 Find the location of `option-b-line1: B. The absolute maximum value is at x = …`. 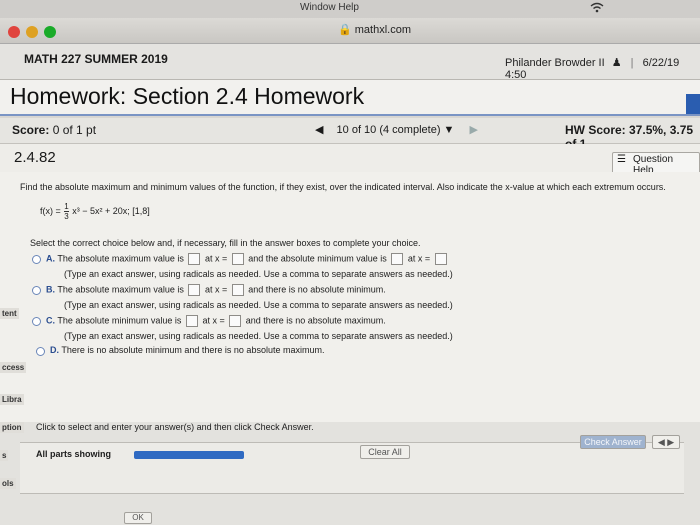

option-b-line1: B. The absolute maximum value is at x = … is located at coordinates (216, 290).